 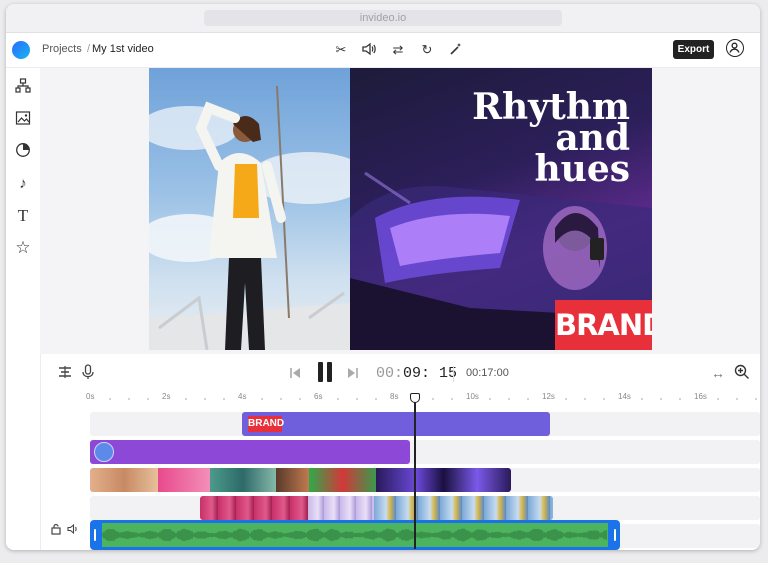 What do you see at coordinates (427, 50) in the screenshot?
I see `rotate-icon: ↻` at bounding box center [427, 50].